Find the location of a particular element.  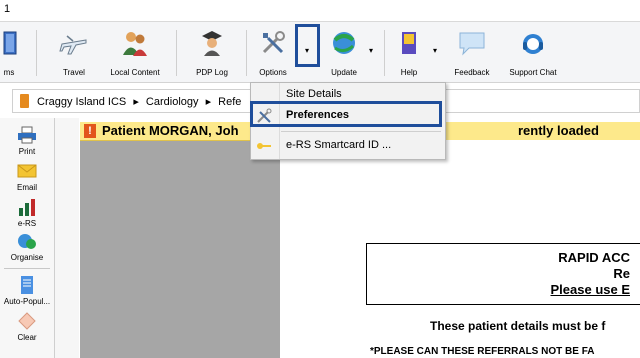

update-button: Update is located at coordinates (344, 52).